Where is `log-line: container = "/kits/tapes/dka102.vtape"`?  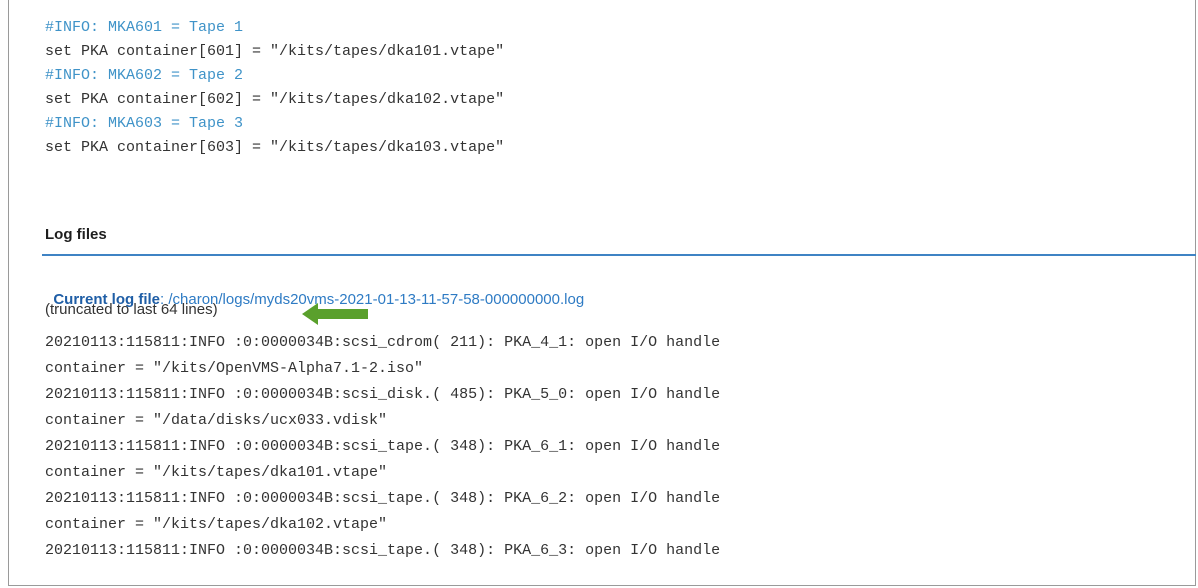
log-line: container = "/kits/tapes/dka102.vtape" is located at coordinates (216, 524).